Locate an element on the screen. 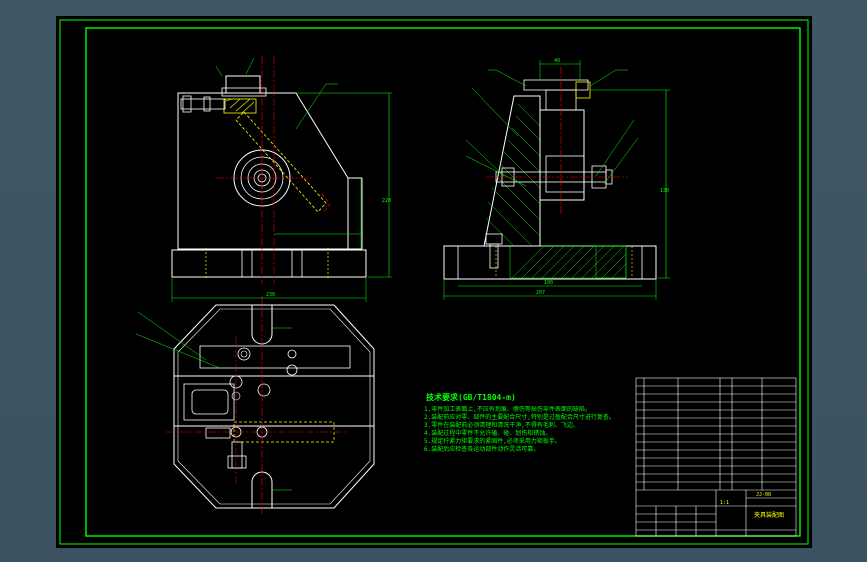 The height and width of the screenshot is (562, 867). side-column-outline is located at coordinates (512, 171).